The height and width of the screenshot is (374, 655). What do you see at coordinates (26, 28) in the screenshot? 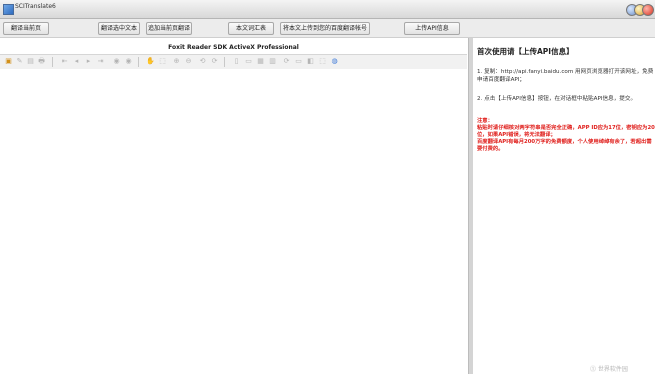
I see `translate-page-button: 翻译当前页` at bounding box center [26, 28].